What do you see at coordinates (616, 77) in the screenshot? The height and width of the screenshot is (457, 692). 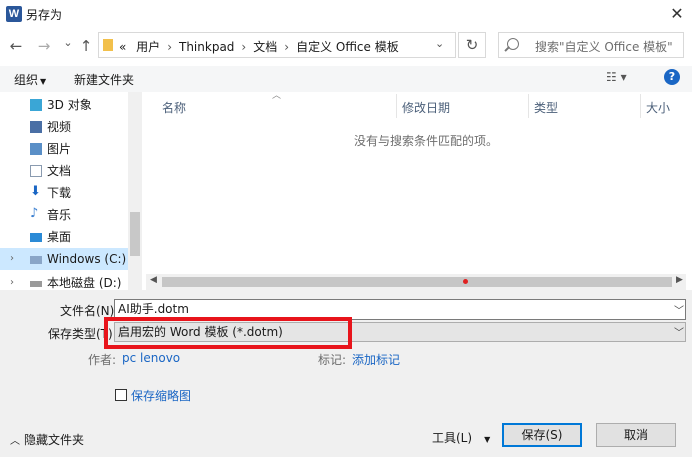 I see `view-options-icon: ☷ ▾` at bounding box center [616, 77].